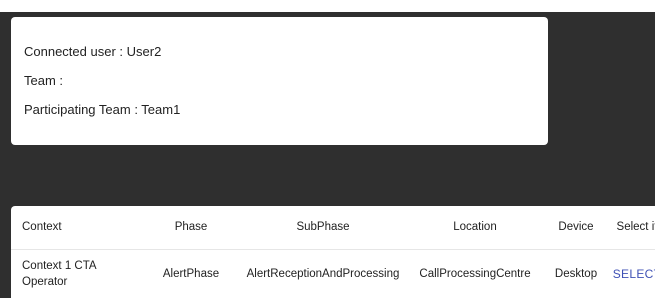 Image resolution: width=655 pixels, height=298 pixels. What do you see at coordinates (191, 273) in the screenshot?
I see `cell-phase: AlertPhase` at bounding box center [191, 273].